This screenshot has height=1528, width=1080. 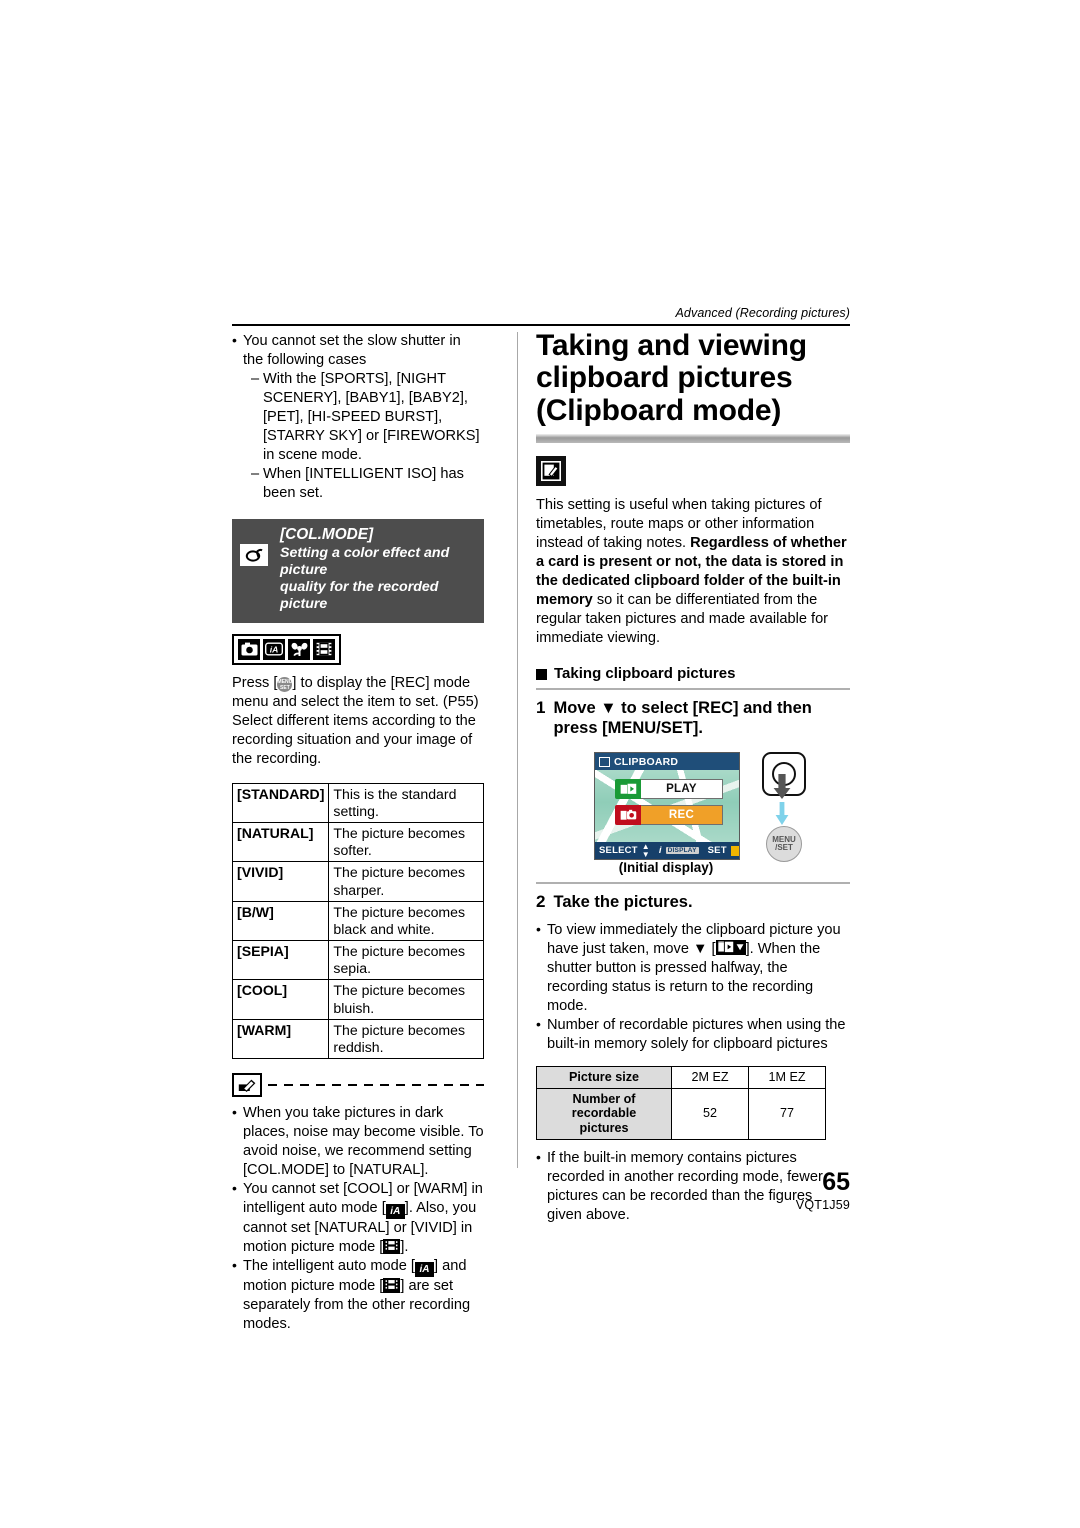 What do you see at coordinates (628, 815) in the screenshot?
I see `rec-icon` at bounding box center [628, 815].